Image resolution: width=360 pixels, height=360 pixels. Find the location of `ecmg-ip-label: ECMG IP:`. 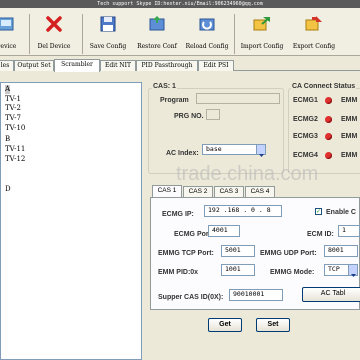

ecmg-ip-label: ECMG IP: is located at coordinates (178, 214).